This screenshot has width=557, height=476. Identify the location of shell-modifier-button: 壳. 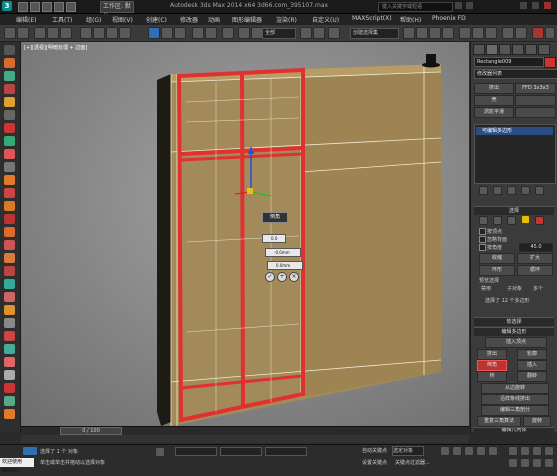
(494, 100).